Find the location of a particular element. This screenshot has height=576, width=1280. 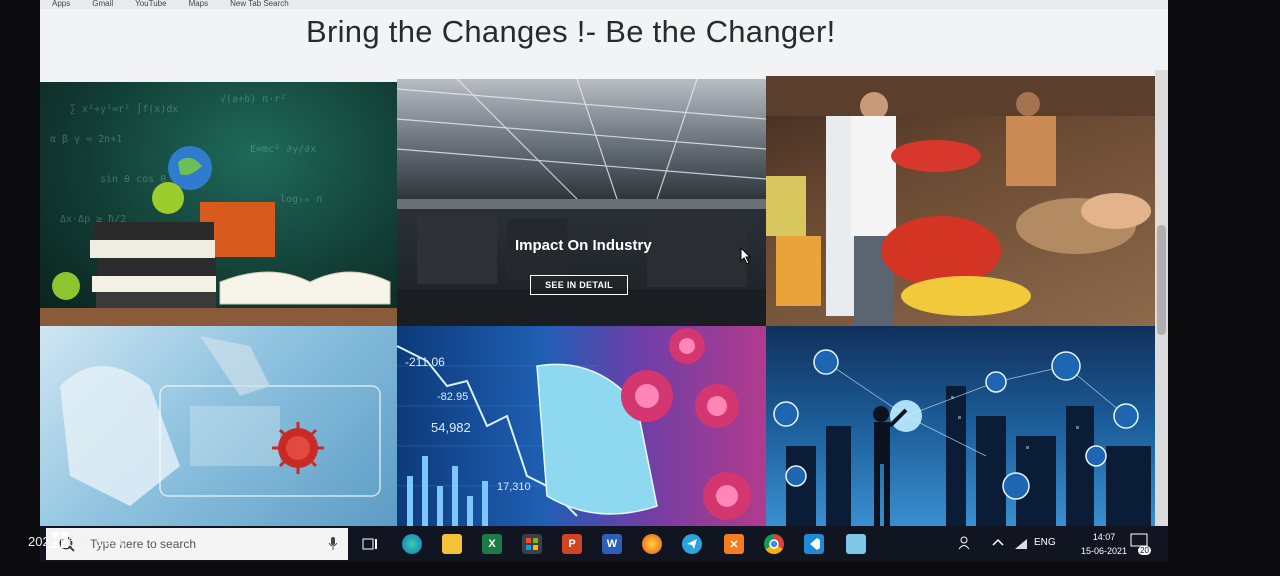

language-indicator: ENG is located at coordinates (1045, 555).